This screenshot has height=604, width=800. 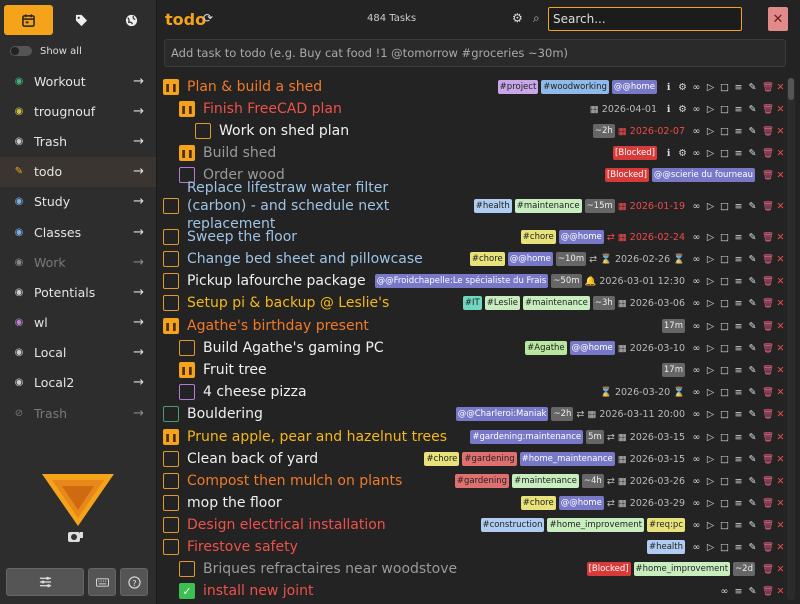 What do you see at coordinates (571, 259) in the screenshot?
I see `duration-badge: ~10m` at bounding box center [571, 259].